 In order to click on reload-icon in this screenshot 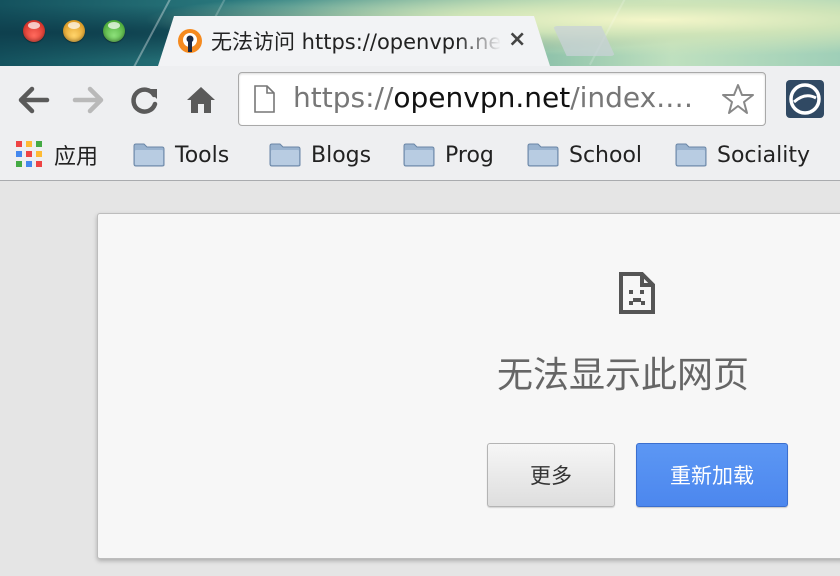, I will do `click(144, 100)`.